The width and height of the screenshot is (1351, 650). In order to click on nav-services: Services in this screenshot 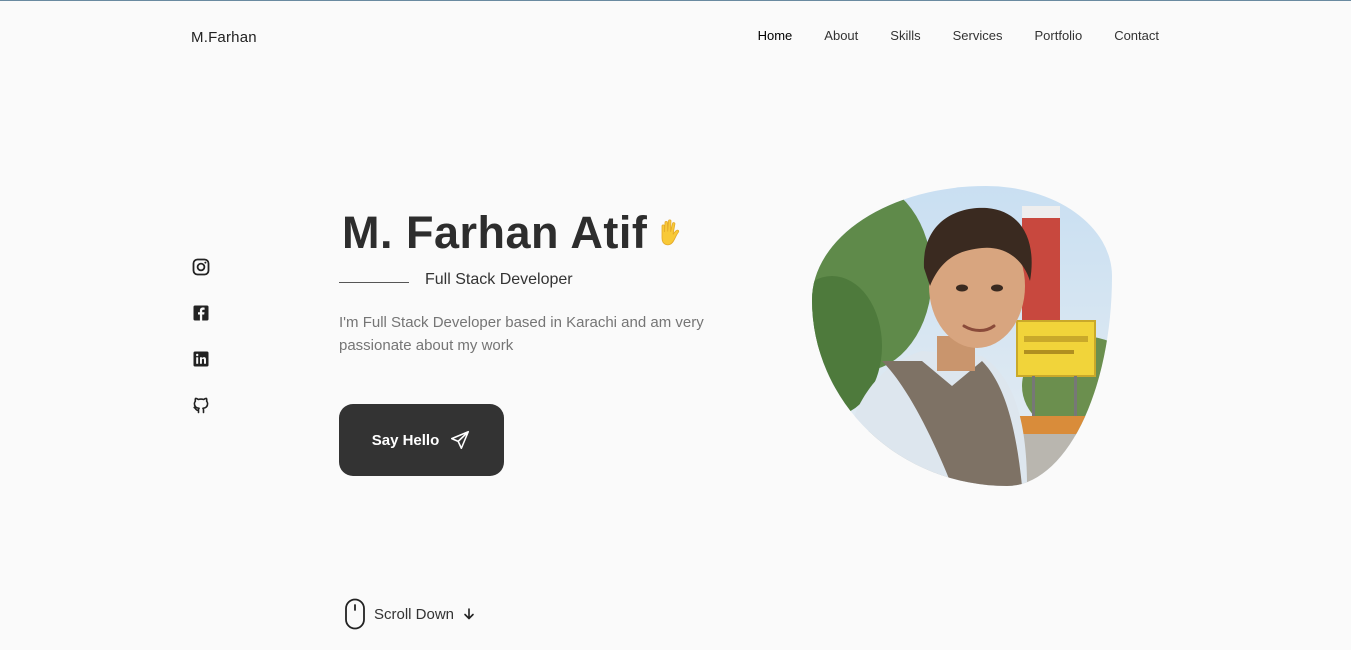, I will do `click(978, 35)`.